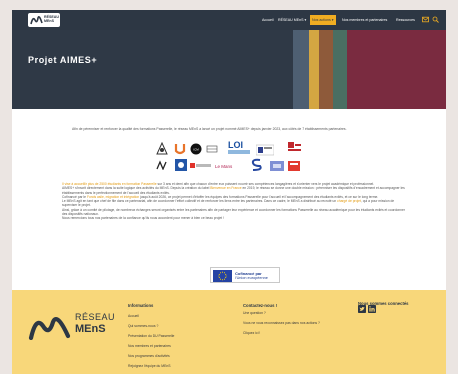  What do you see at coordinates (95, 317) in the screenshot?
I see `footer-brand-line1: RÉSEAU` at bounding box center [95, 317].